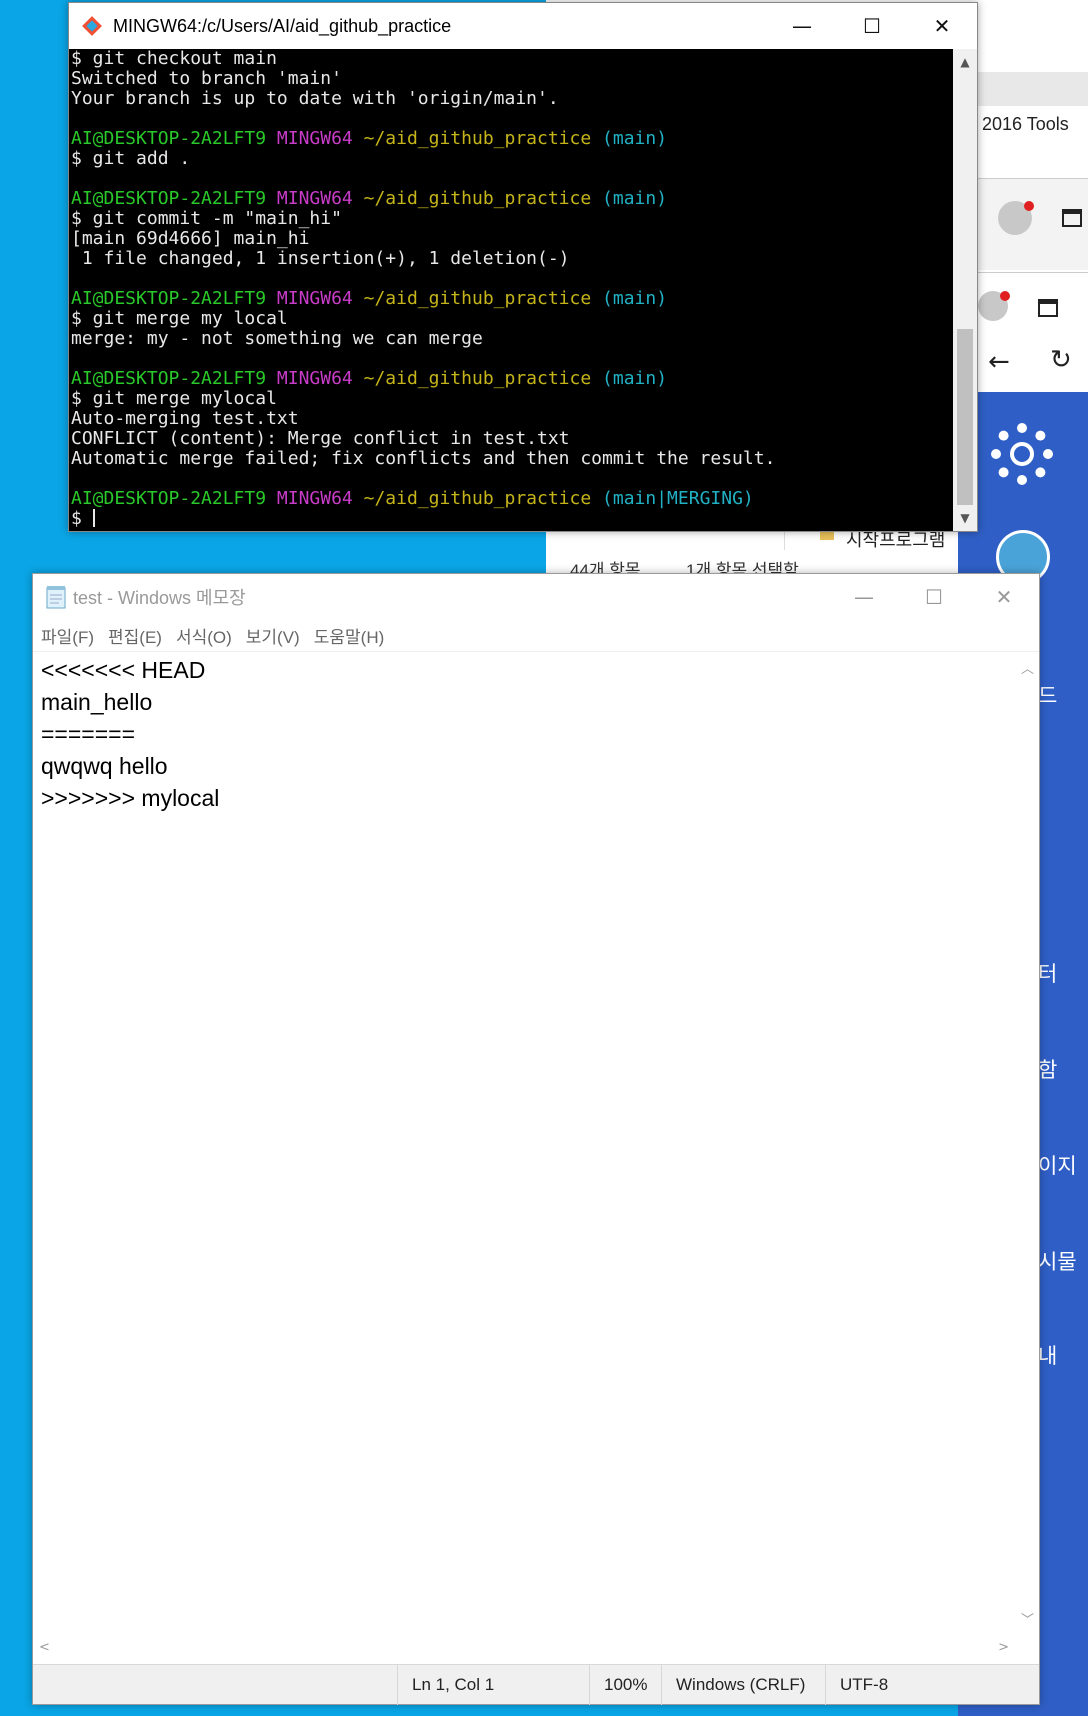  What do you see at coordinates (1025, 124) in the screenshot?
I see `explorer-tools-label: 2016 Tools` at bounding box center [1025, 124].